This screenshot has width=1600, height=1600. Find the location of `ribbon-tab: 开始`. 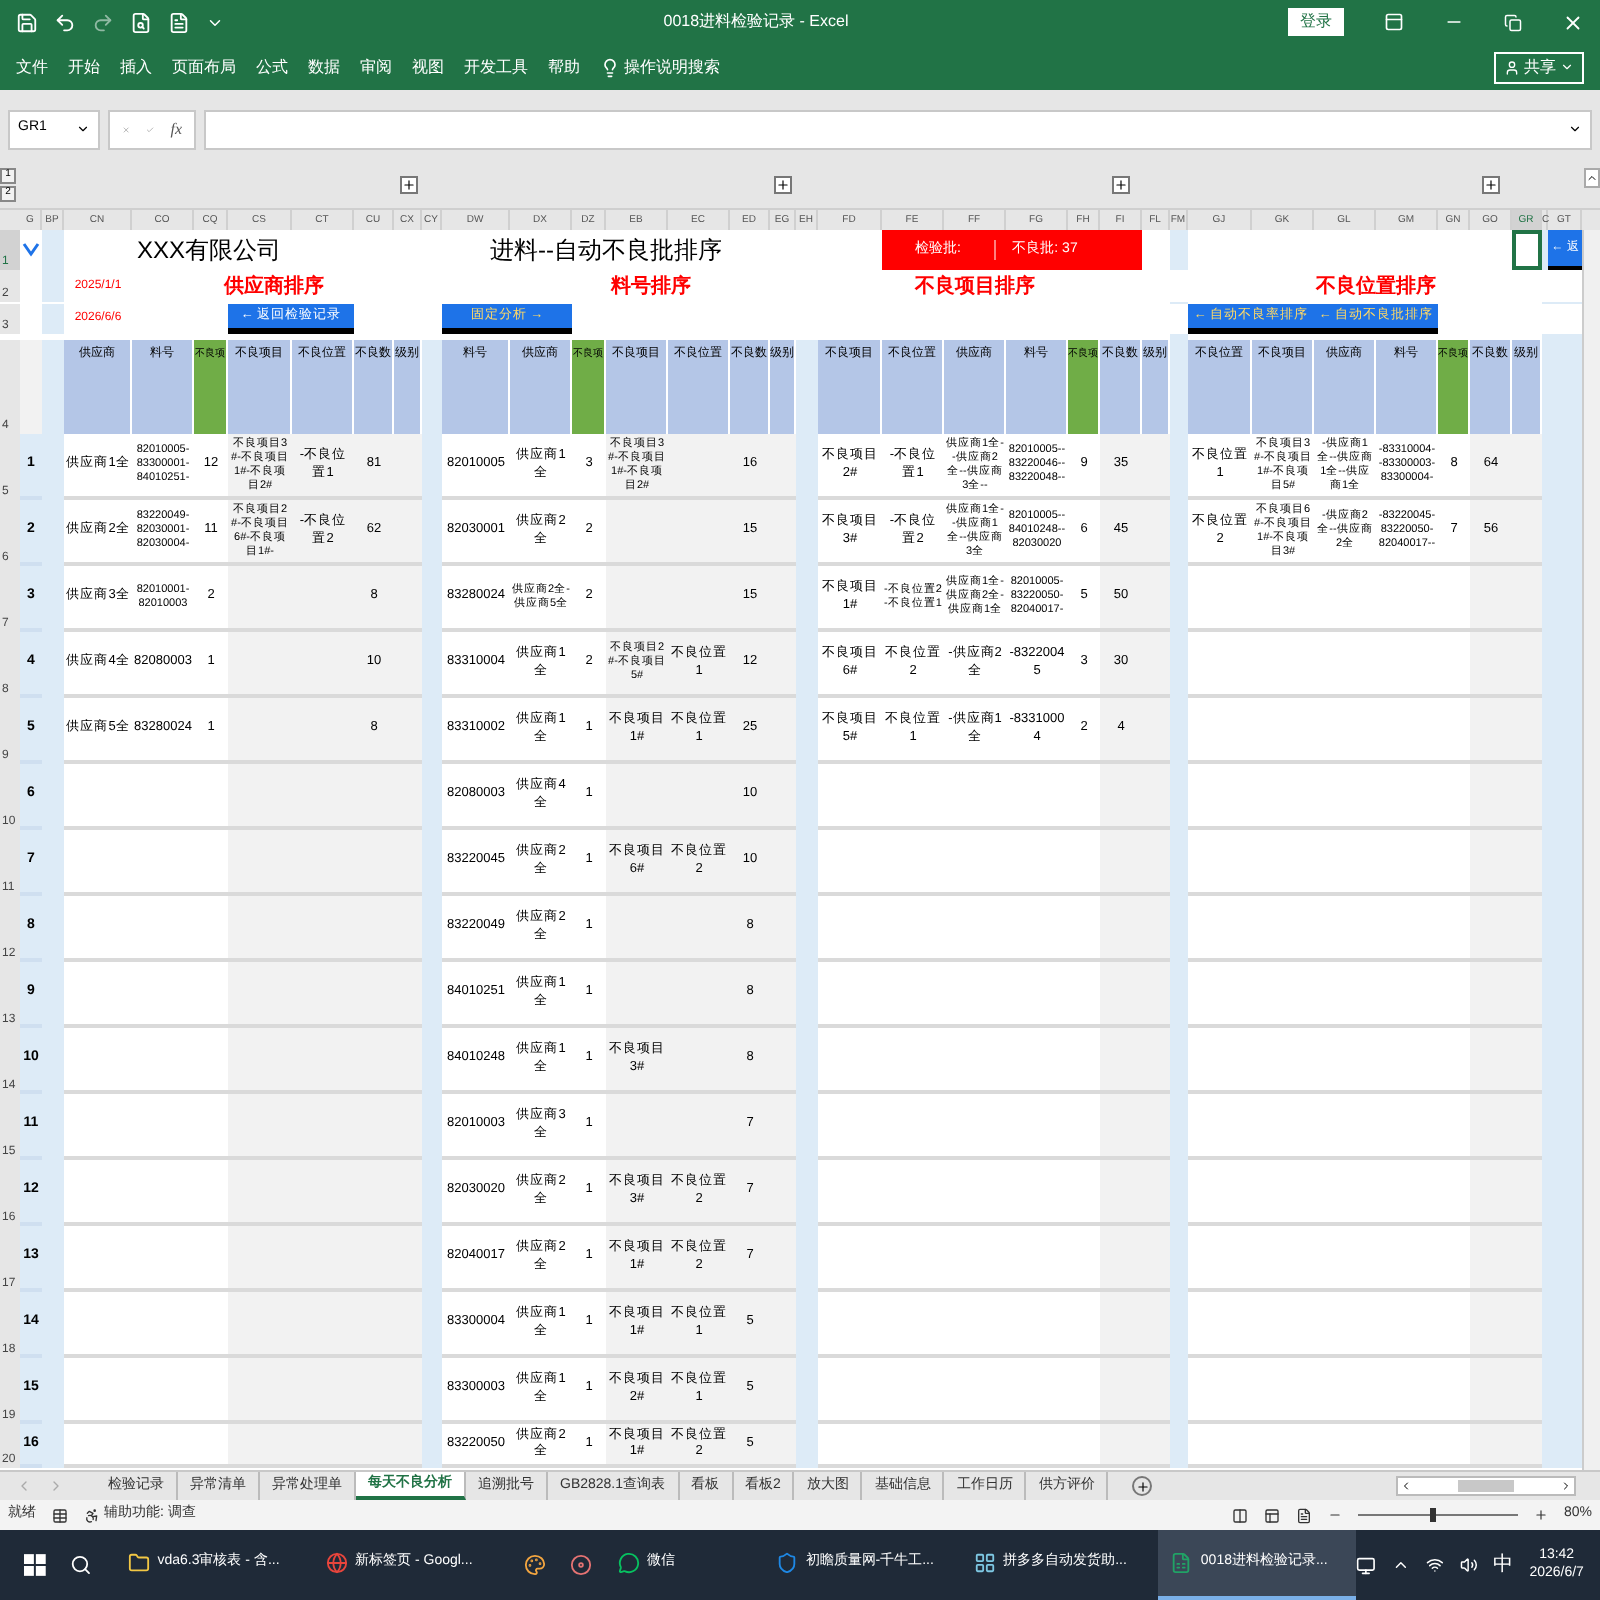

ribbon-tab: 开始 is located at coordinates (84, 67).